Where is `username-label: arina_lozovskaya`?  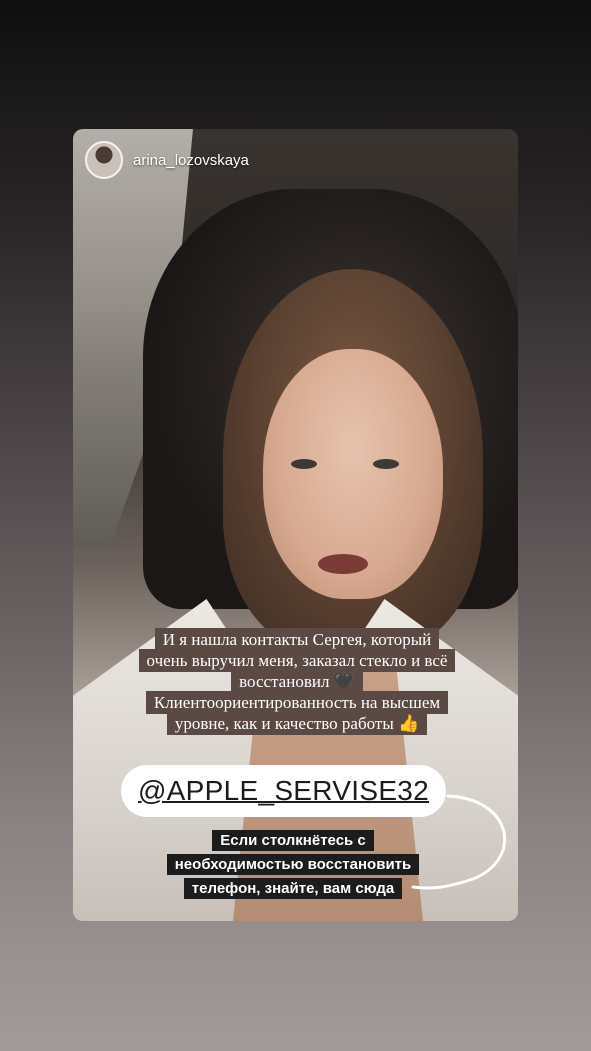
username-label: arina_lozovskaya is located at coordinates (191, 160).